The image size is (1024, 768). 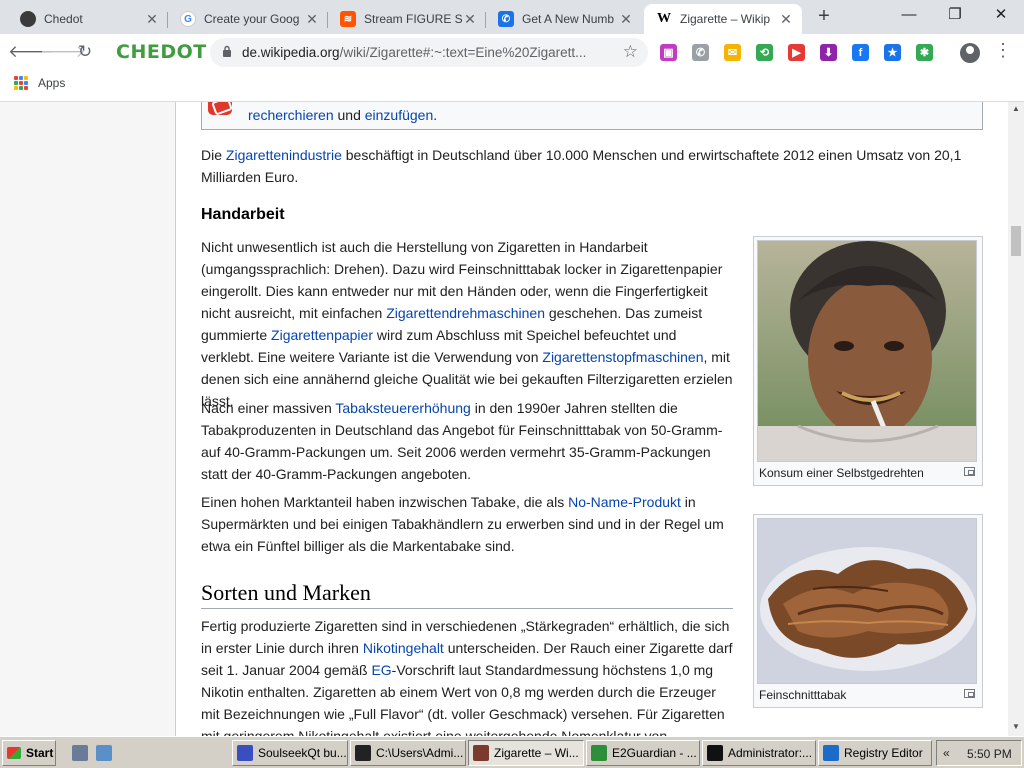 I want to click on reload-button: ↻, so click(x=85, y=53).